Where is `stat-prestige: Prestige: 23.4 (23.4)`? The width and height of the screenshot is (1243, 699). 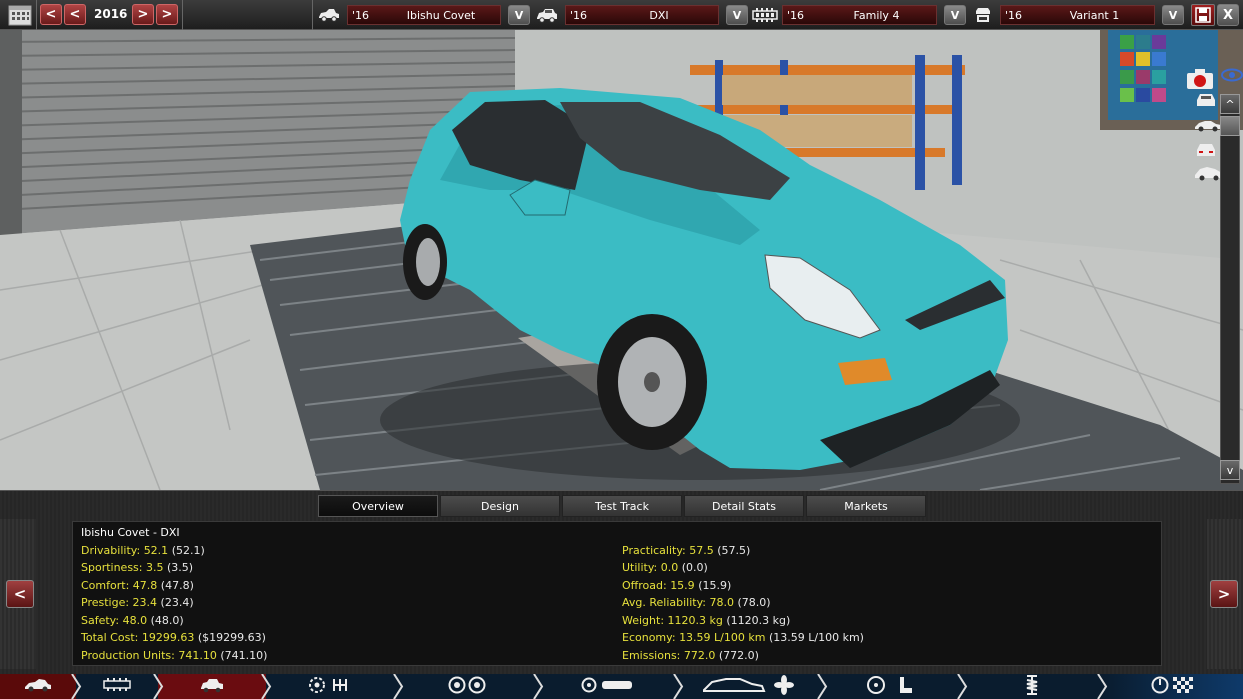
stat-prestige: Prestige: 23.4 (23.4) is located at coordinates (137, 603).